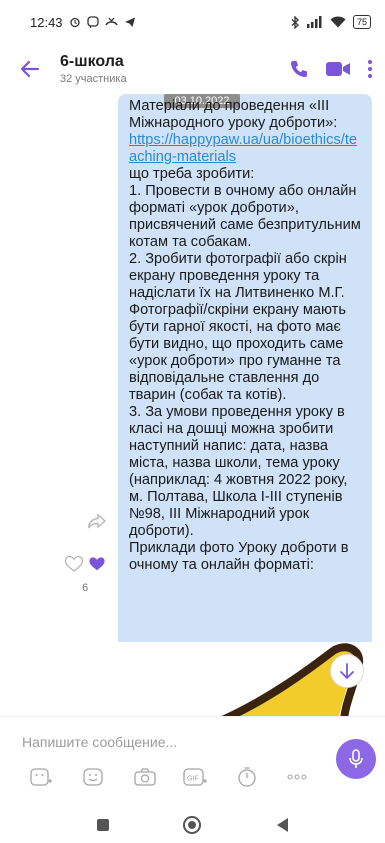  What do you see at coordinates (46, 22) in the screenshot?
I see `status-time: 12:43` at bounding box center [46, 22].